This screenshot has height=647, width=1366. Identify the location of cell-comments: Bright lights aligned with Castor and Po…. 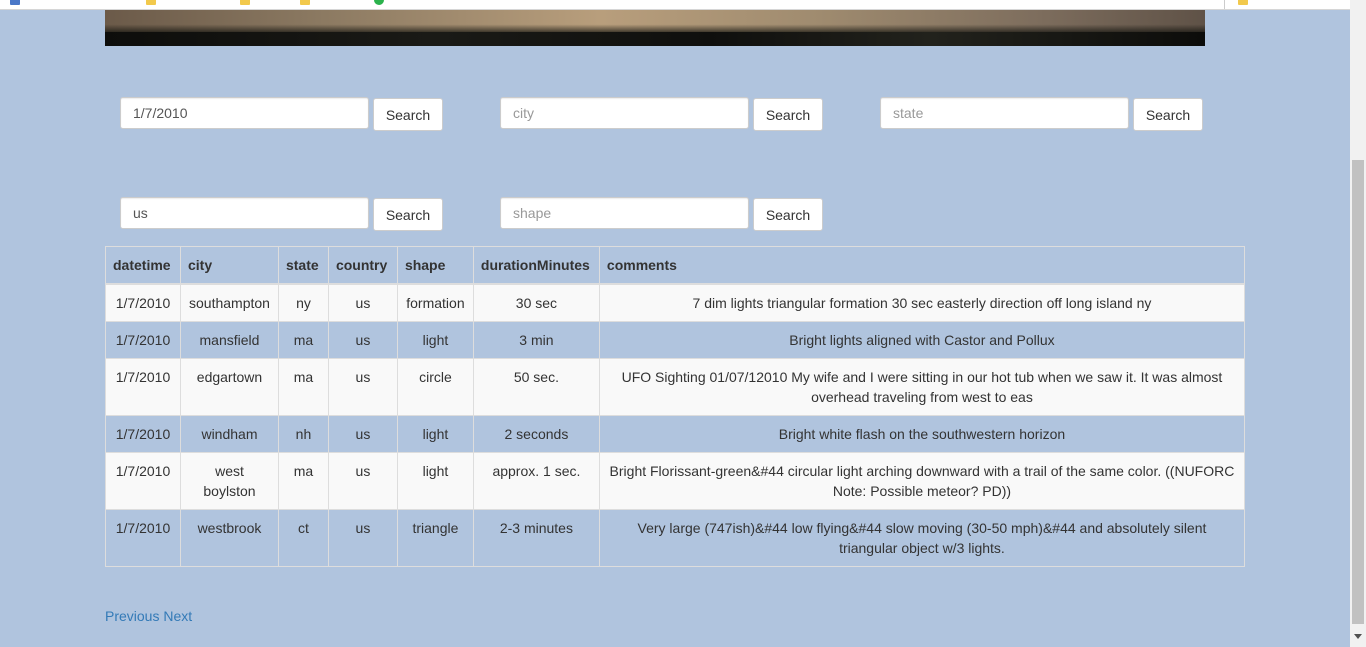
(922, 340).